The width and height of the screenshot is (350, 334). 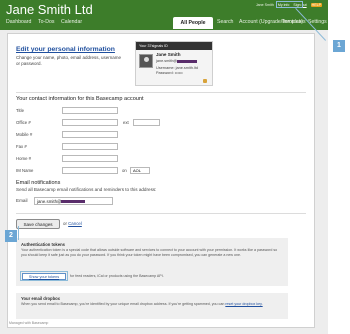 What do you see at coordinates (49, 9) in the screenshot?
I see `app-title: Jane Smith Ltd` at bounding box center [49, 9].